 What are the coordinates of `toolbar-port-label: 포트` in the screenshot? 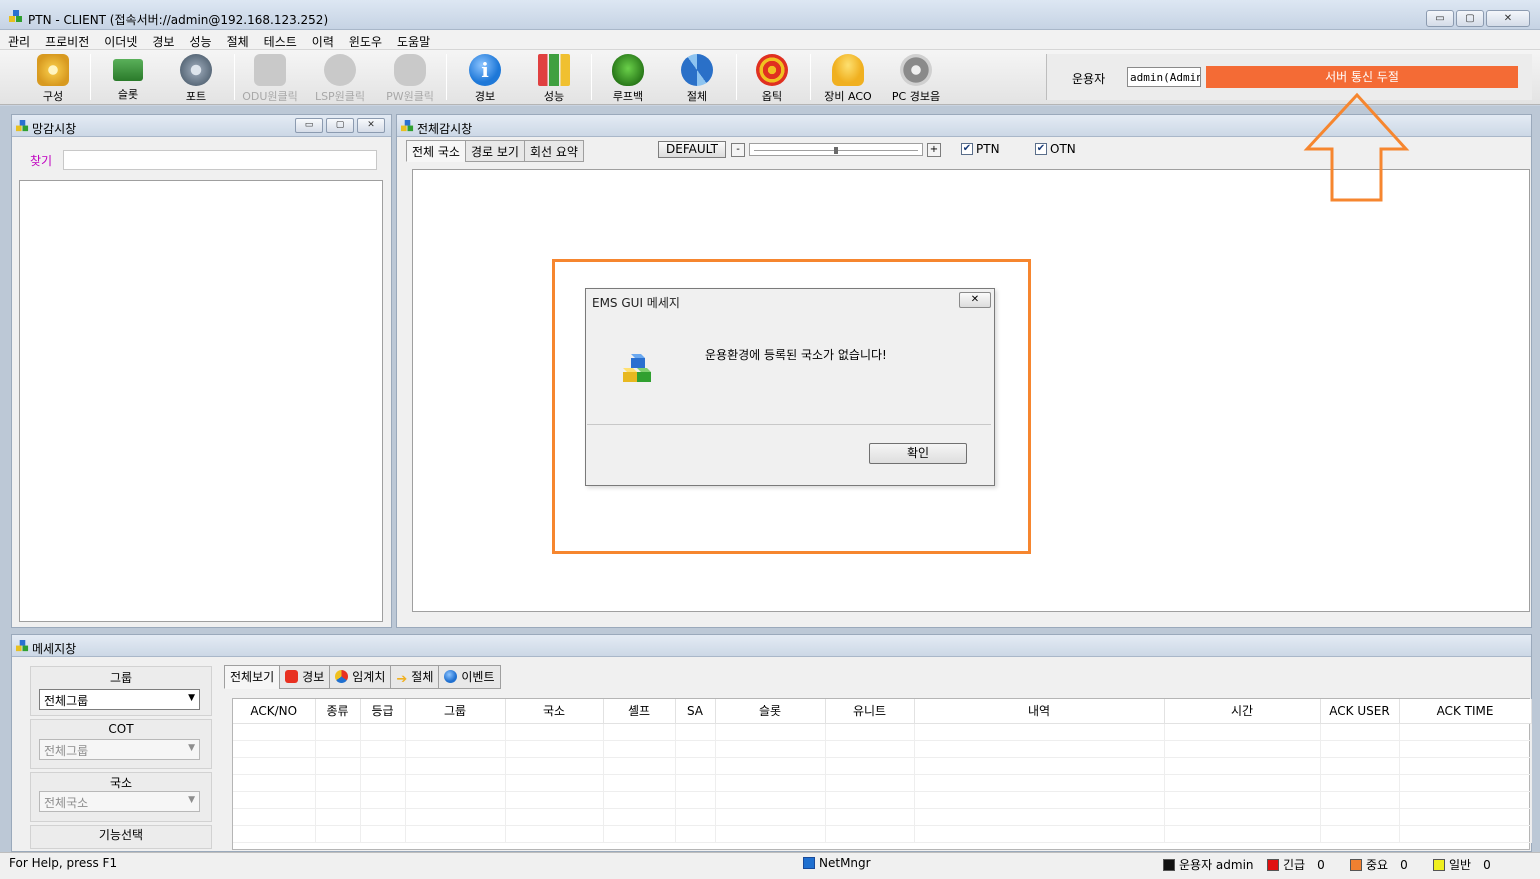 It's located at (196, 96).